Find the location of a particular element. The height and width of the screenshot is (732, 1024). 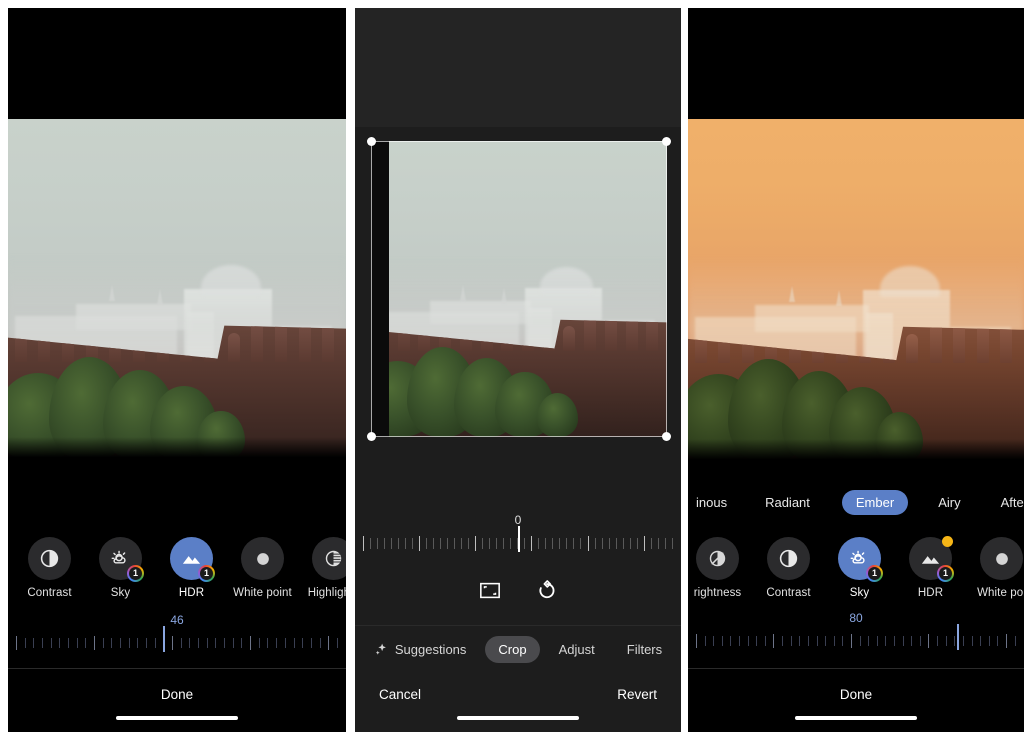

crop-preview is located at coordinates (519, 289).